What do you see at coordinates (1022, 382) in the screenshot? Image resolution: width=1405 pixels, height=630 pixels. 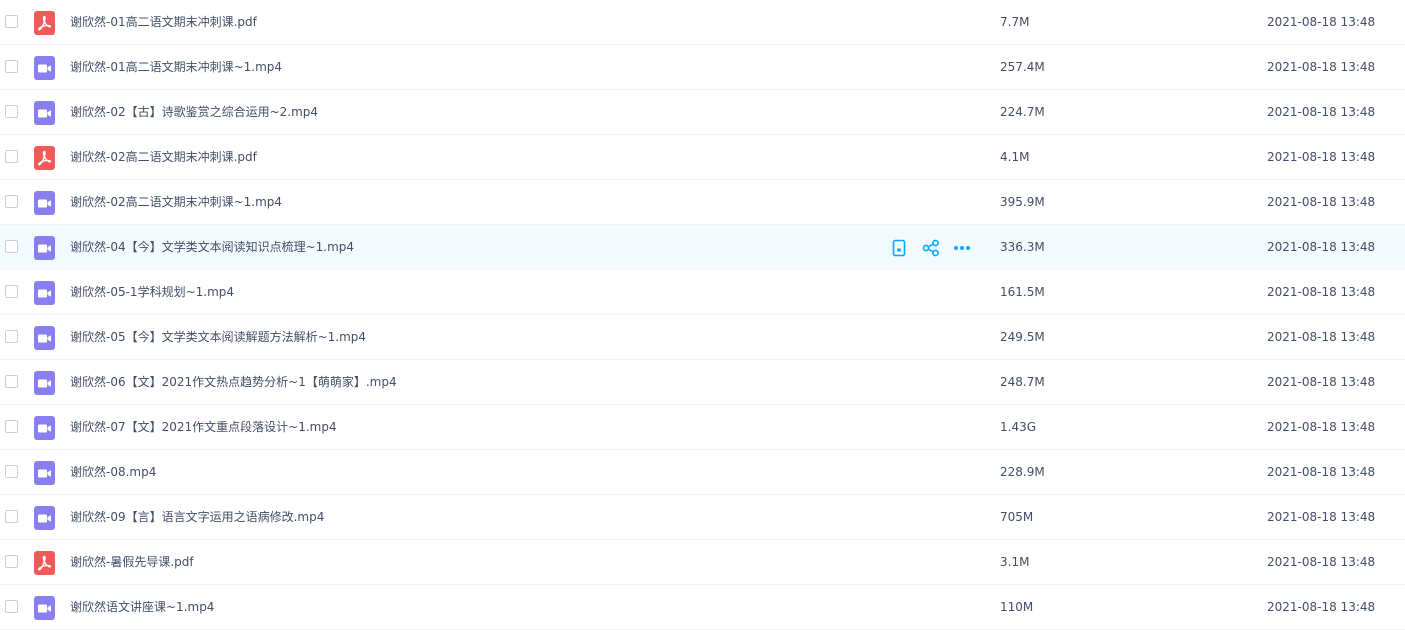 I see `file-size: 248.7M` at bounding box center [1022, 382].